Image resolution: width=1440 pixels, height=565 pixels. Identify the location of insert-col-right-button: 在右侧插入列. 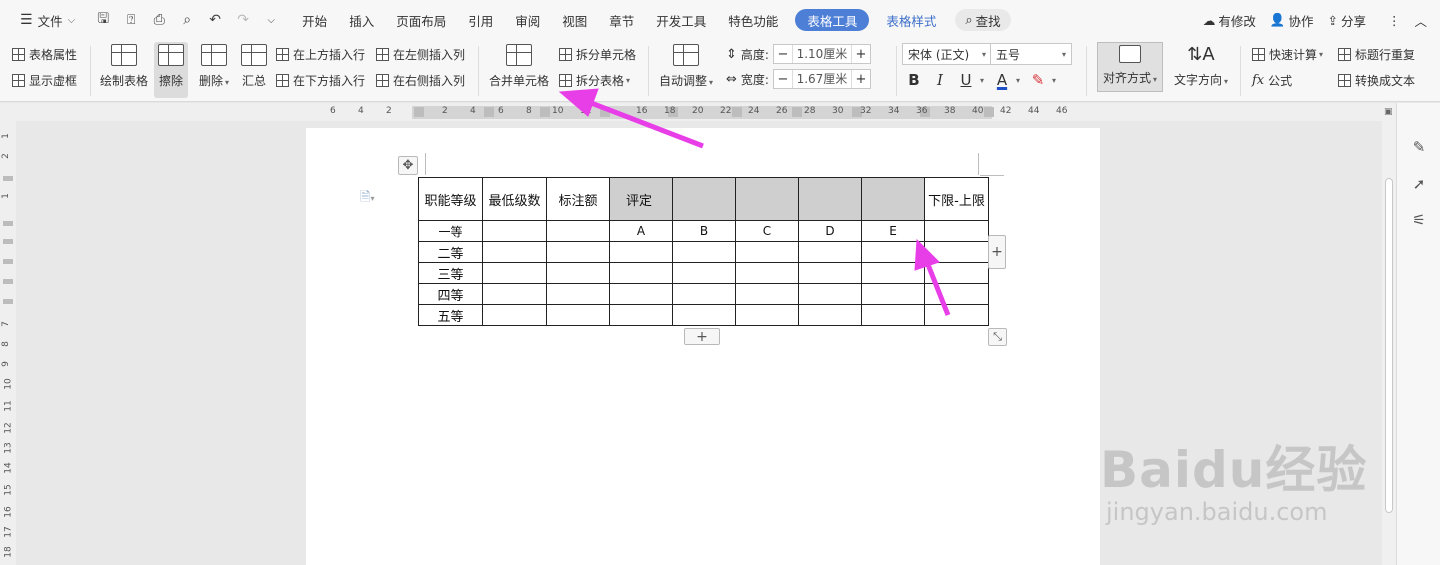
(420, 80).